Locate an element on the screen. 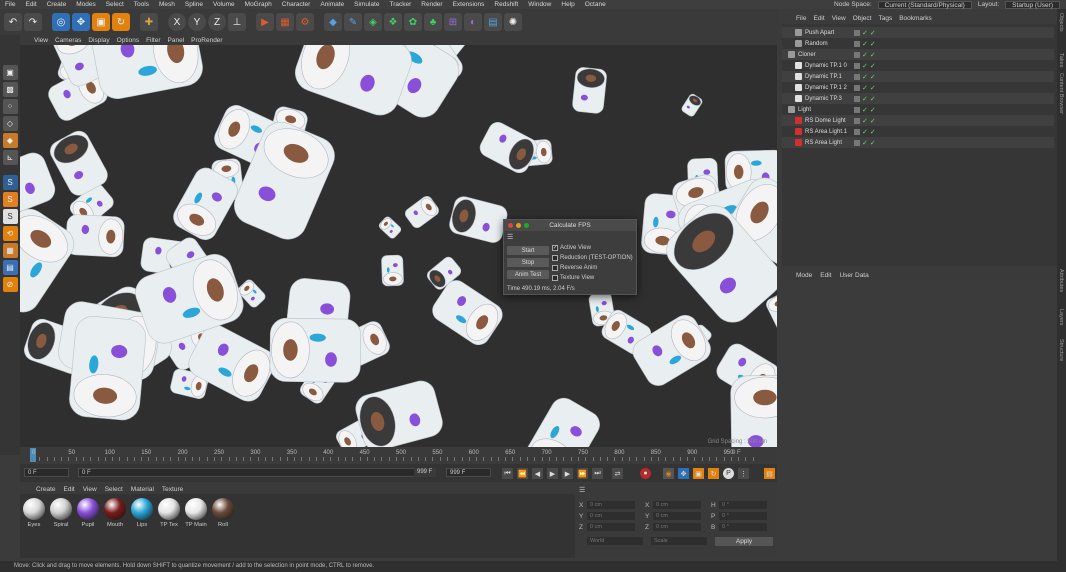 This screenshot has width=1066, height=572. timeline-window-icon: ▤ is located at coordinates (769, 473).